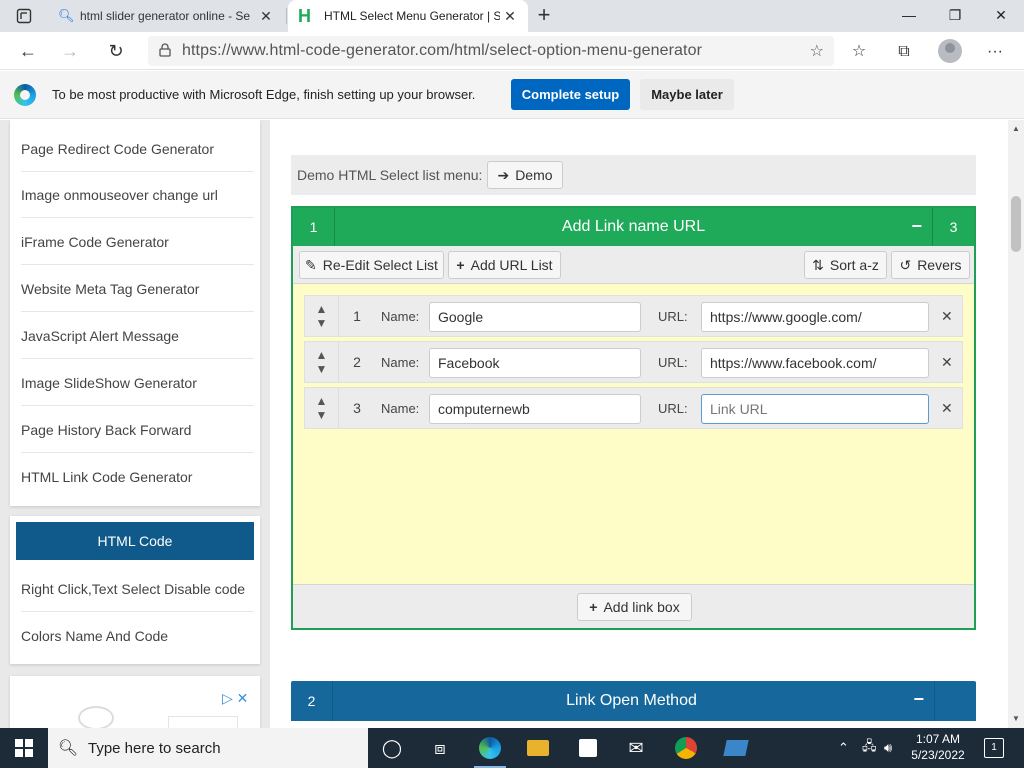  Describe the element at coordinates (687, 94) in the screenshot. I see `maybe-later-button: Maybe later` at that location.